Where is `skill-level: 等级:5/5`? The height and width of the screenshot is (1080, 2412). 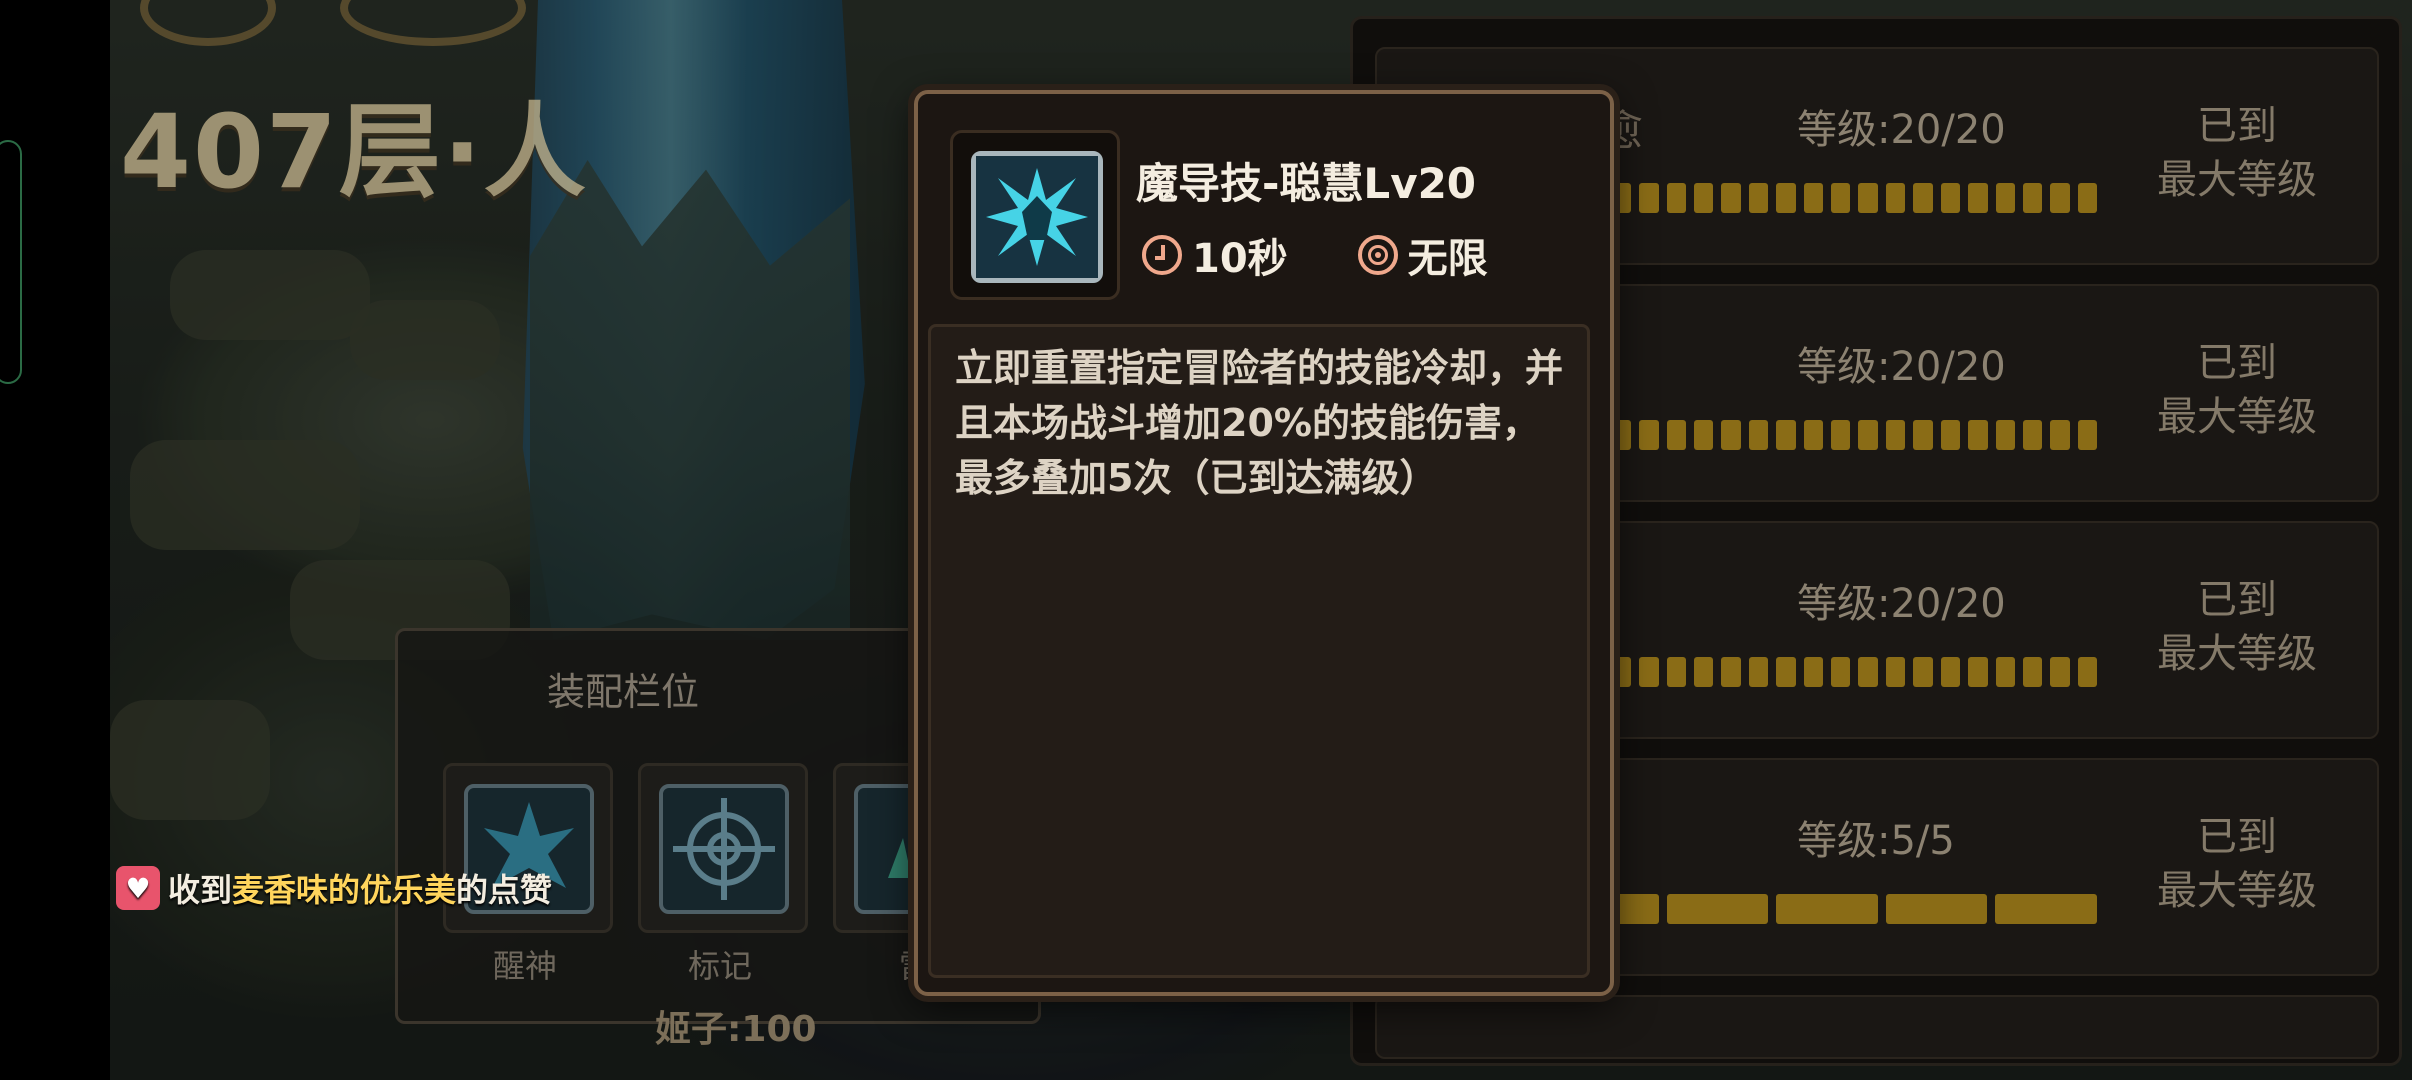 skill-level: 等级:5/5 is located at coordinates (1876, 841).